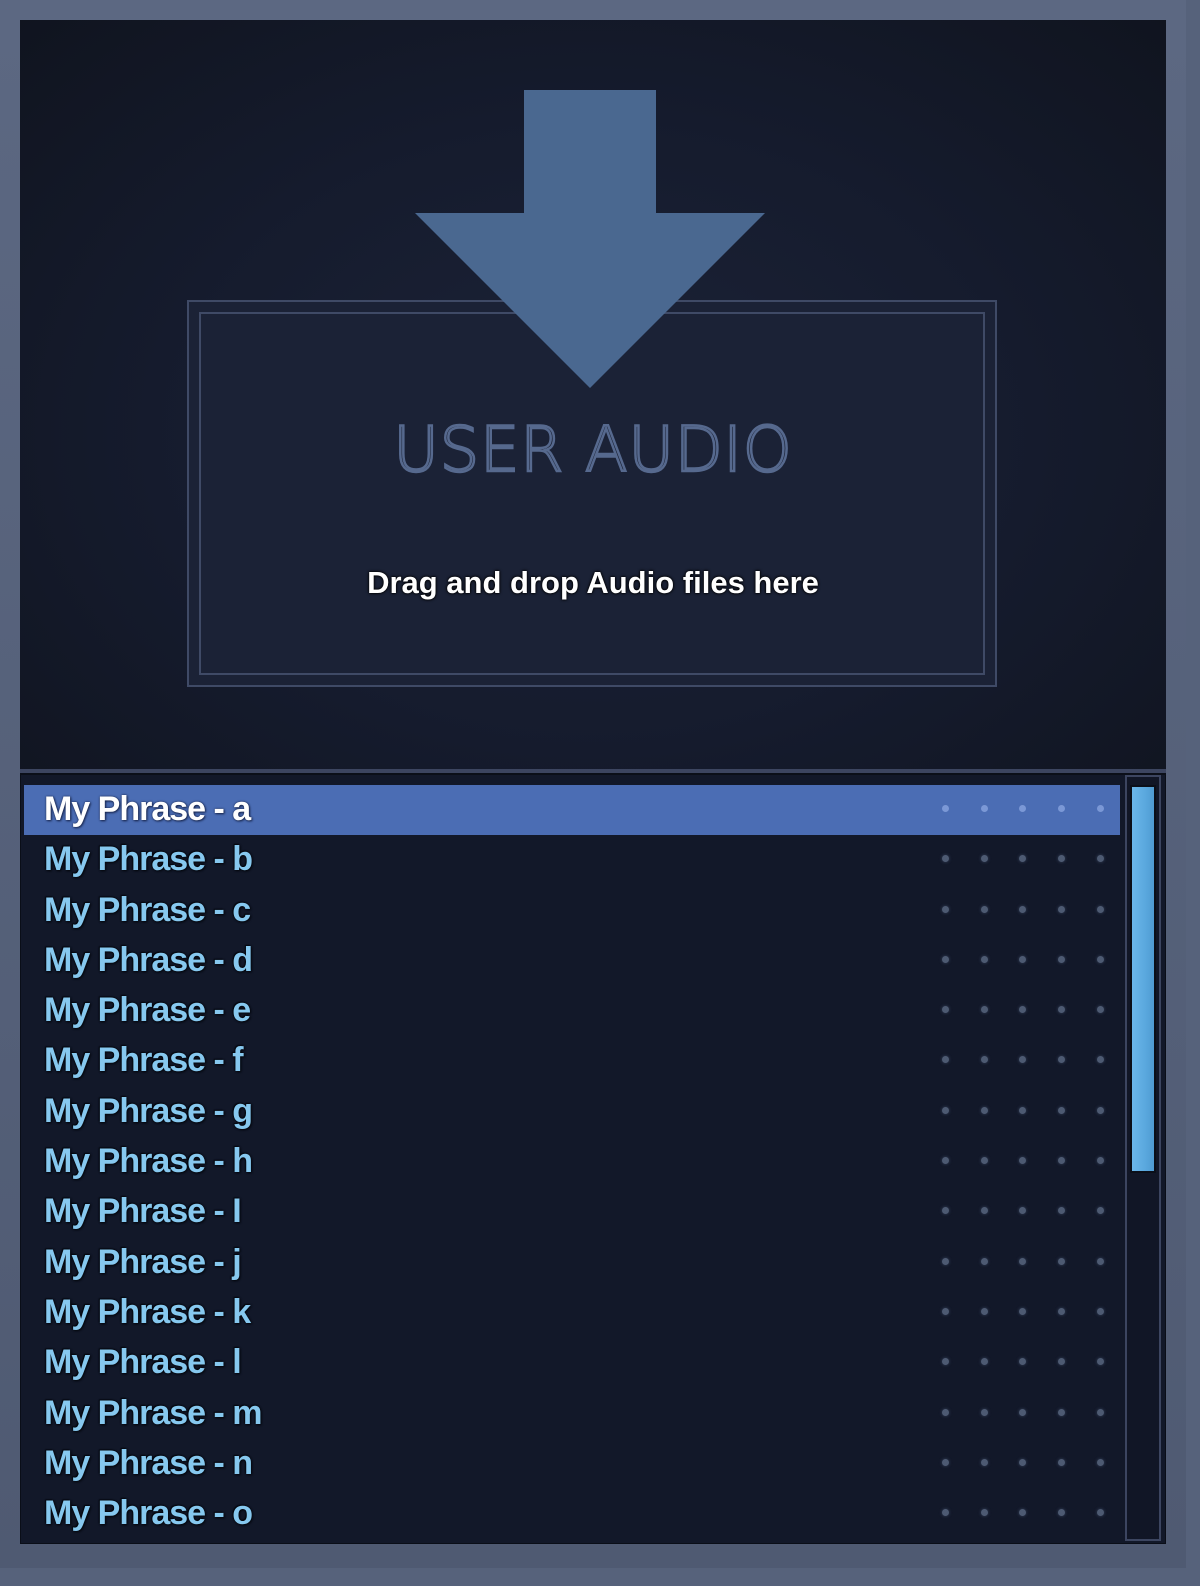 The height and width of the screenshot is (1586, 1200). I want to click on scrollbar-thumb, so click(1143, 979).